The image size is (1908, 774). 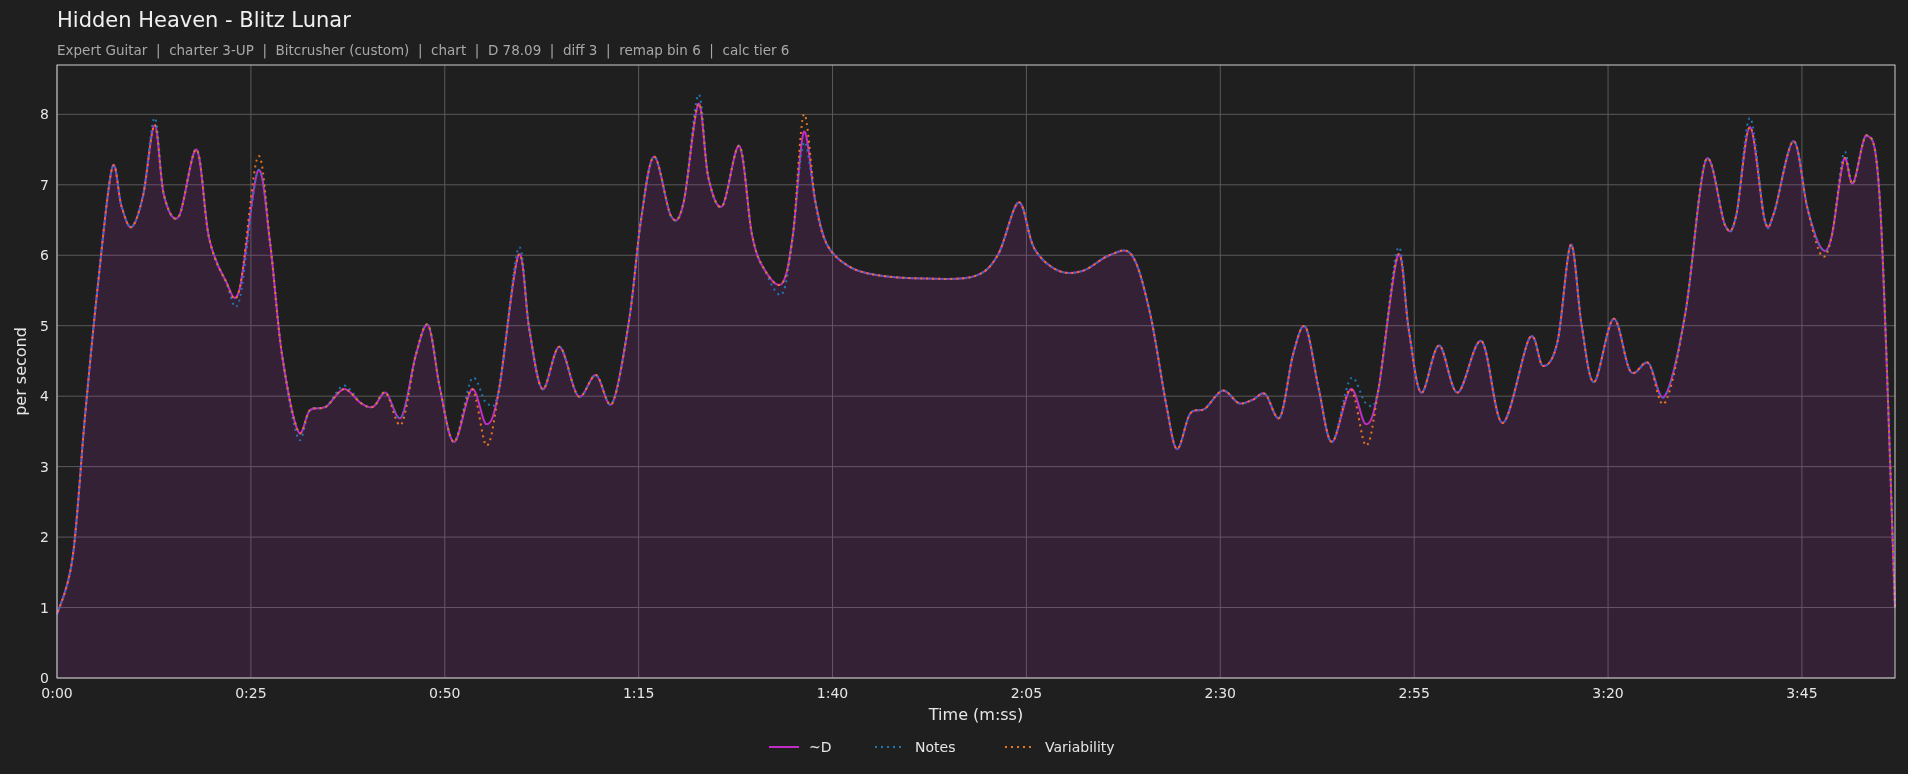 I want to click on x-tick-label: 0:25, so click(x=251, y=693).